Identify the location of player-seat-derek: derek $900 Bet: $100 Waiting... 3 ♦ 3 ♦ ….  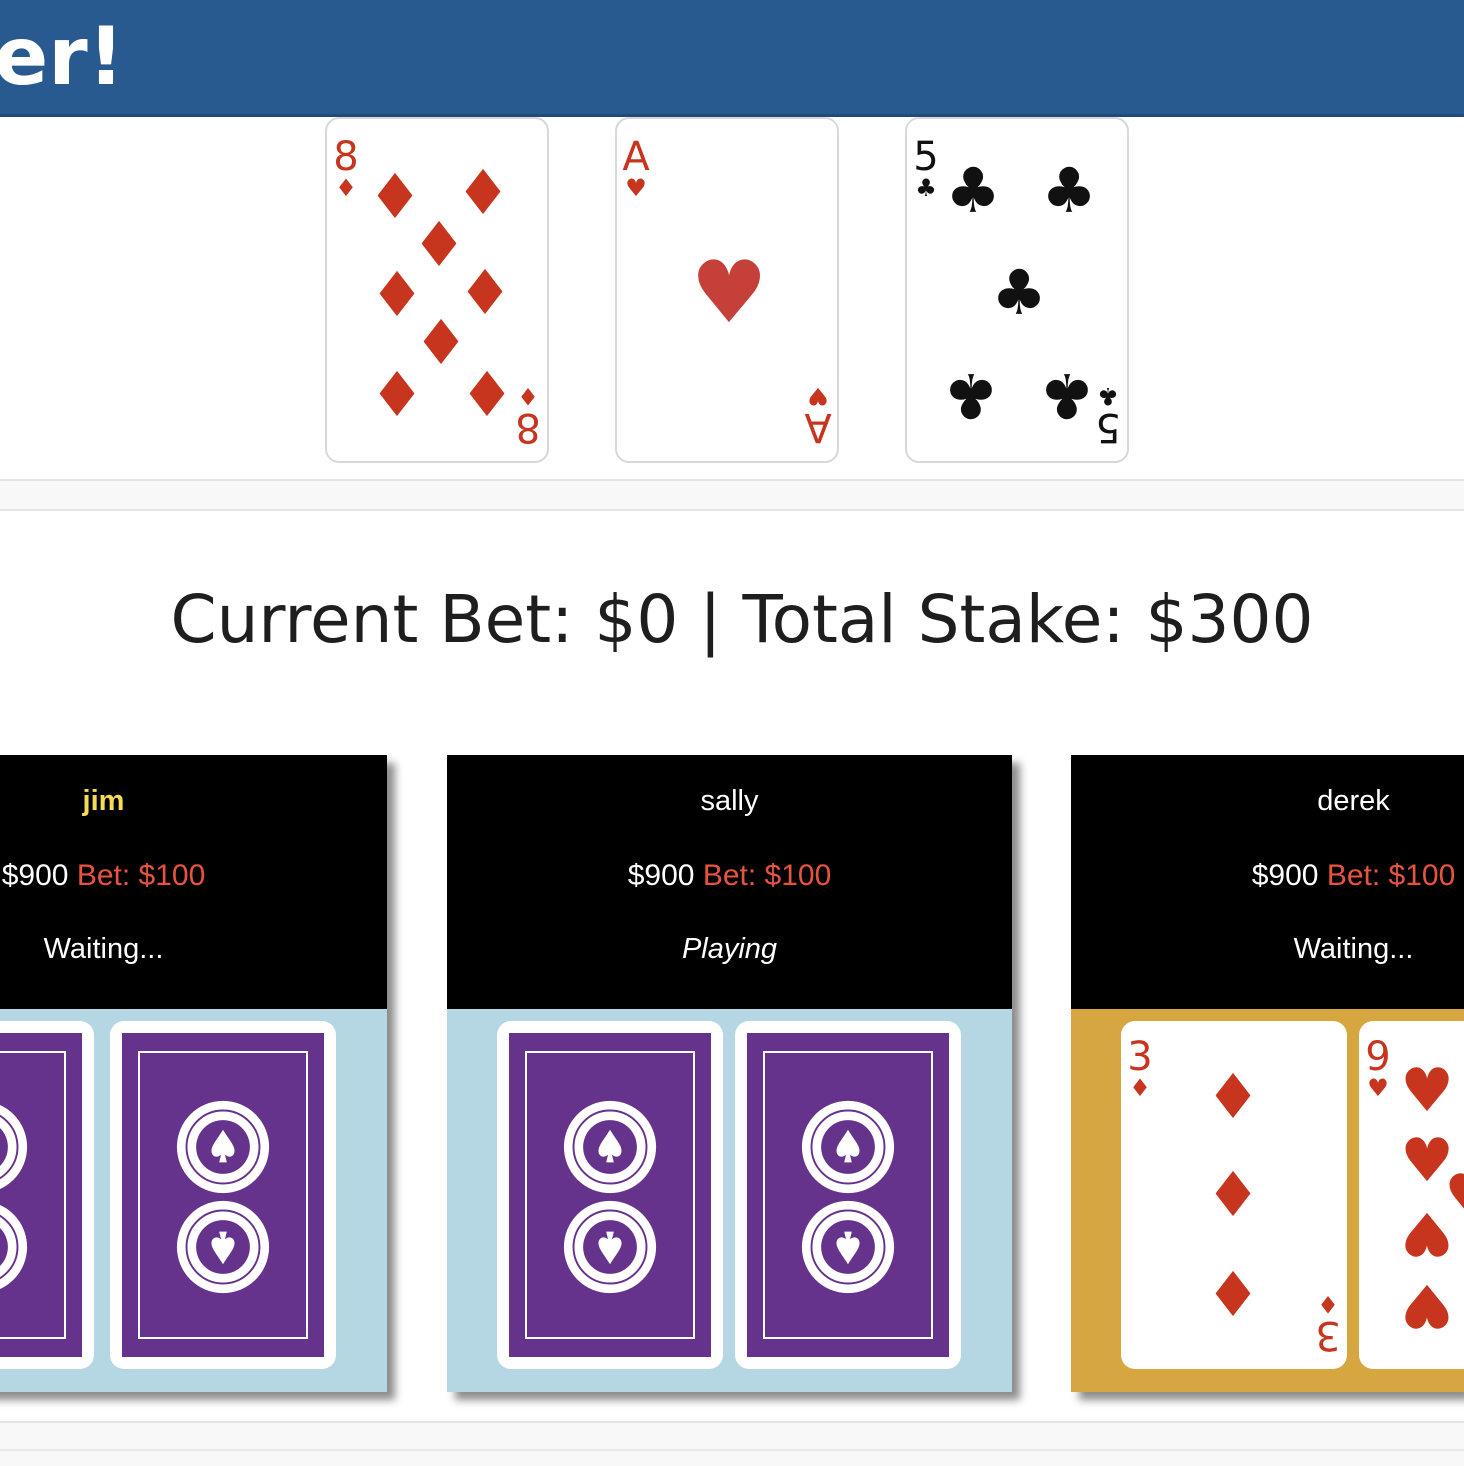
(1267, 1073).